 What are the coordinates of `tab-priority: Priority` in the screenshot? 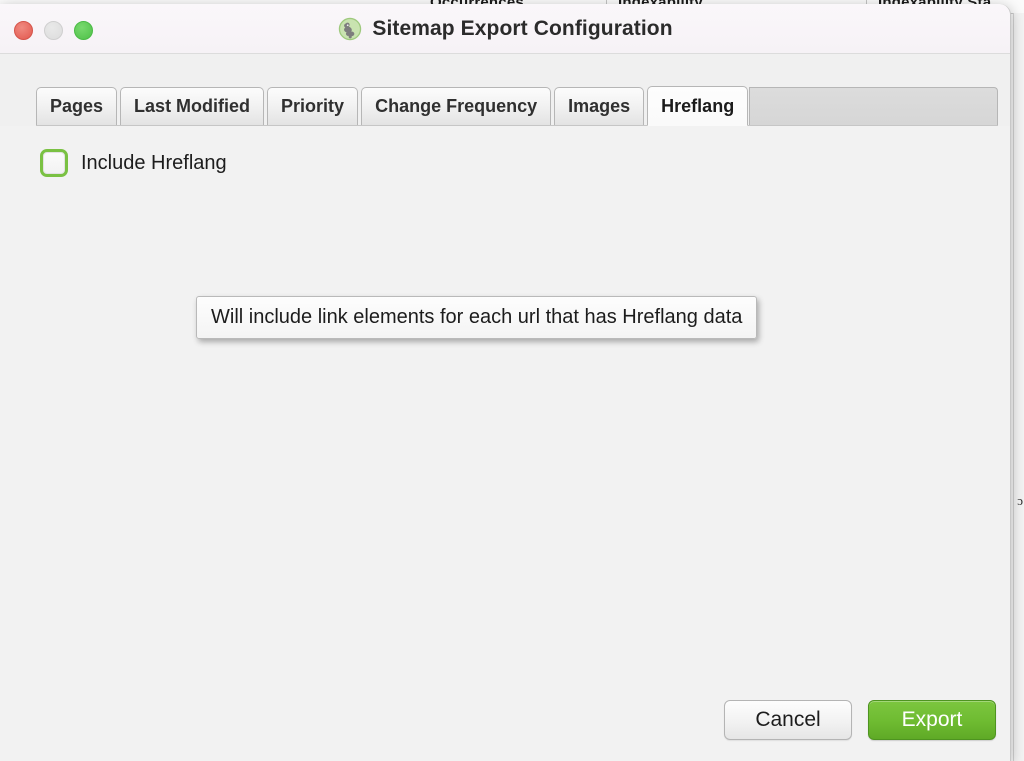 It's located at (313, 106).